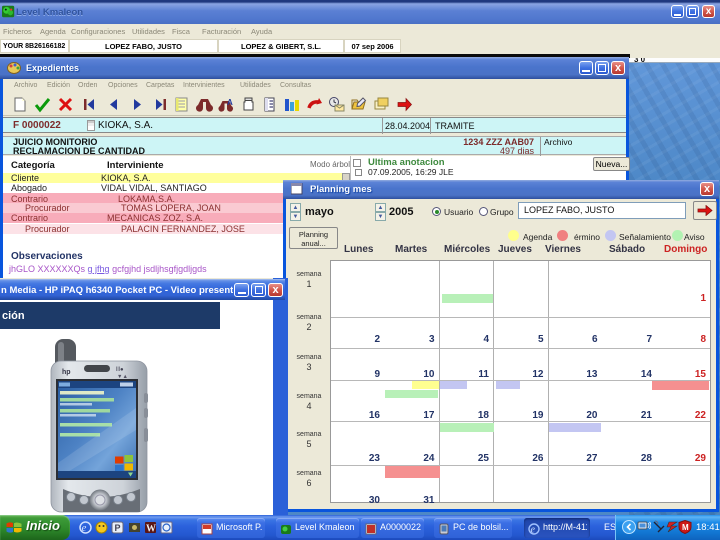  What do you see at coordinates (533, 530) in the screenshot?
I see `svg-text: e` at bounding box center [533, 530].